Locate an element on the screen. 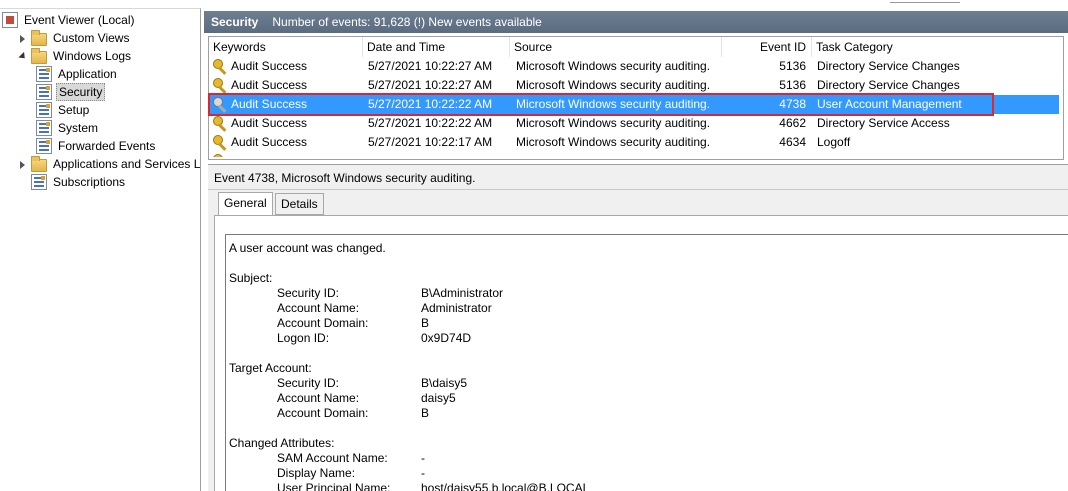  tree-item-event-viewer-local: Event Viewer (Local) is located at coordinates (69, 20).